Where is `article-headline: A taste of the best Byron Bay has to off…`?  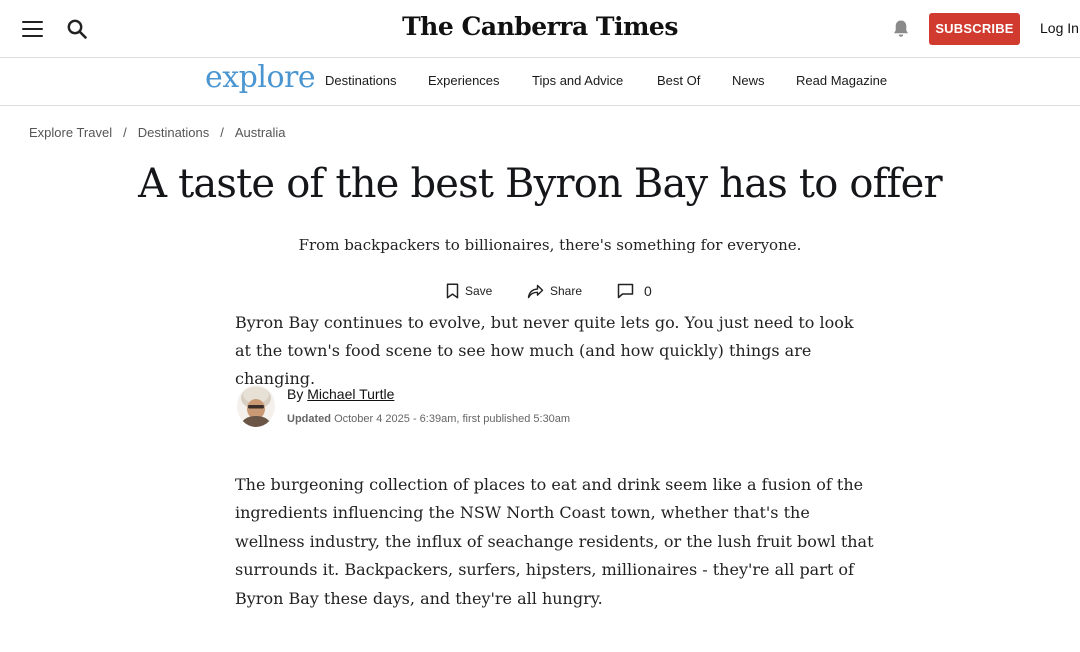 article-headline: A taste of the best Byron Bay has to off… is located at coordinates (540, 184).